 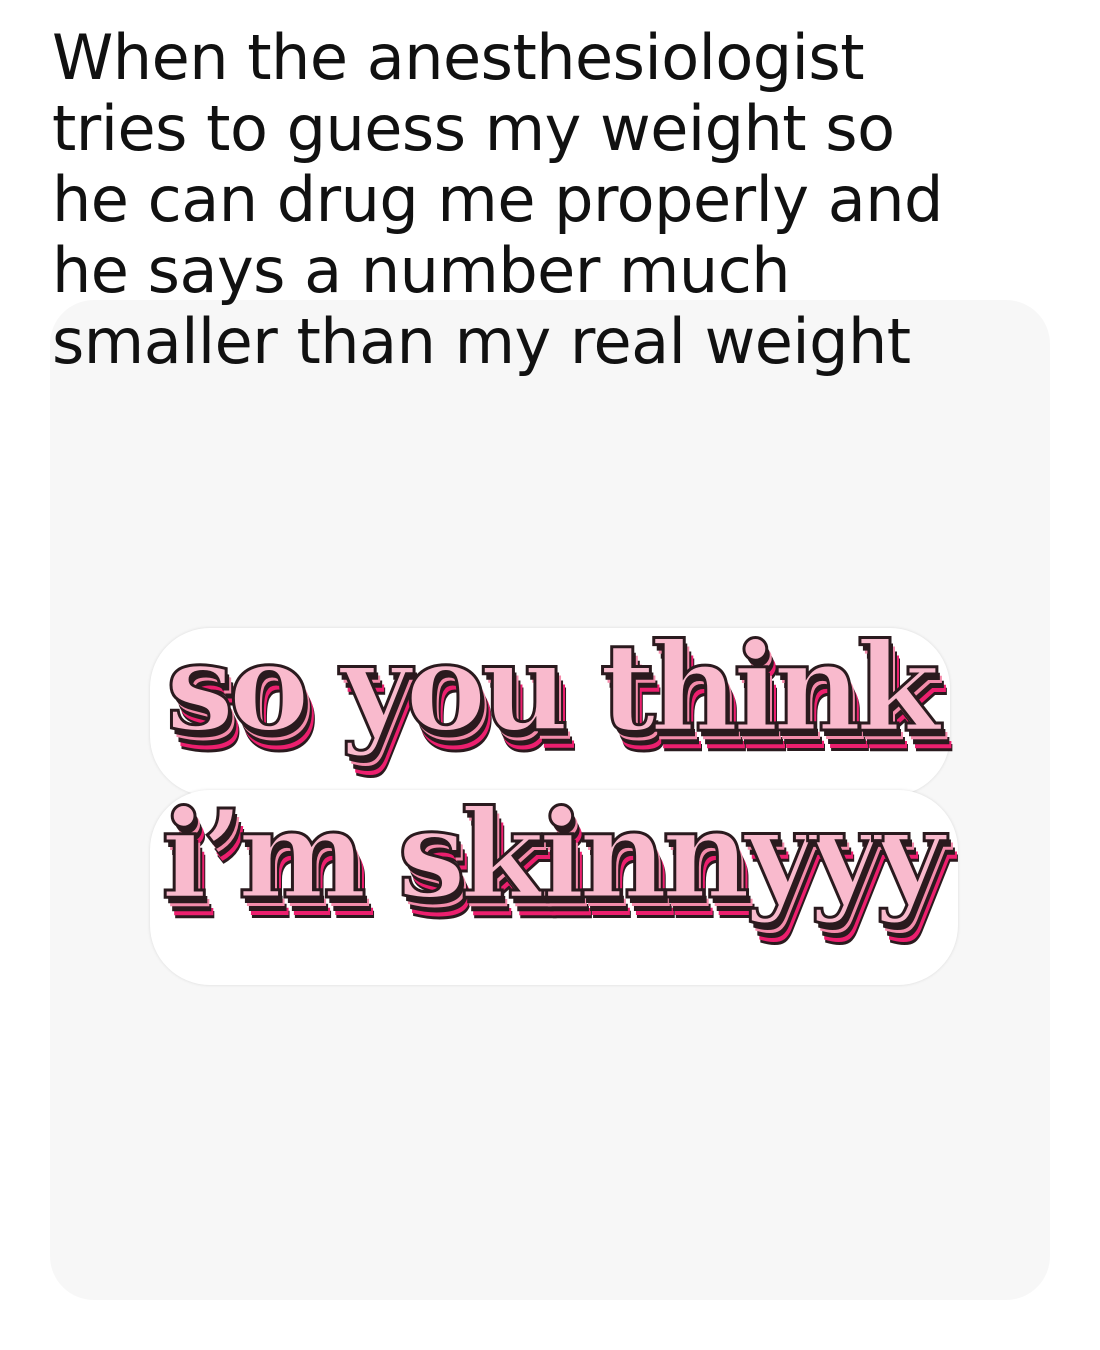 I want to click on caption-line: When the anesthesiologist, so click(x=458, y=57).